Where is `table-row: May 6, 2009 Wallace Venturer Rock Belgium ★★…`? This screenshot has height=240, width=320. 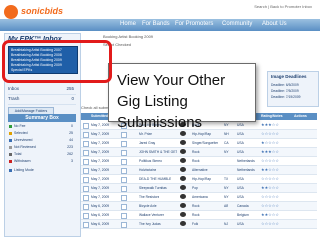
table-row: May 6, 2009 Wallace Venturer Rock Belgium ★★… is located at coordinates (199, 215).